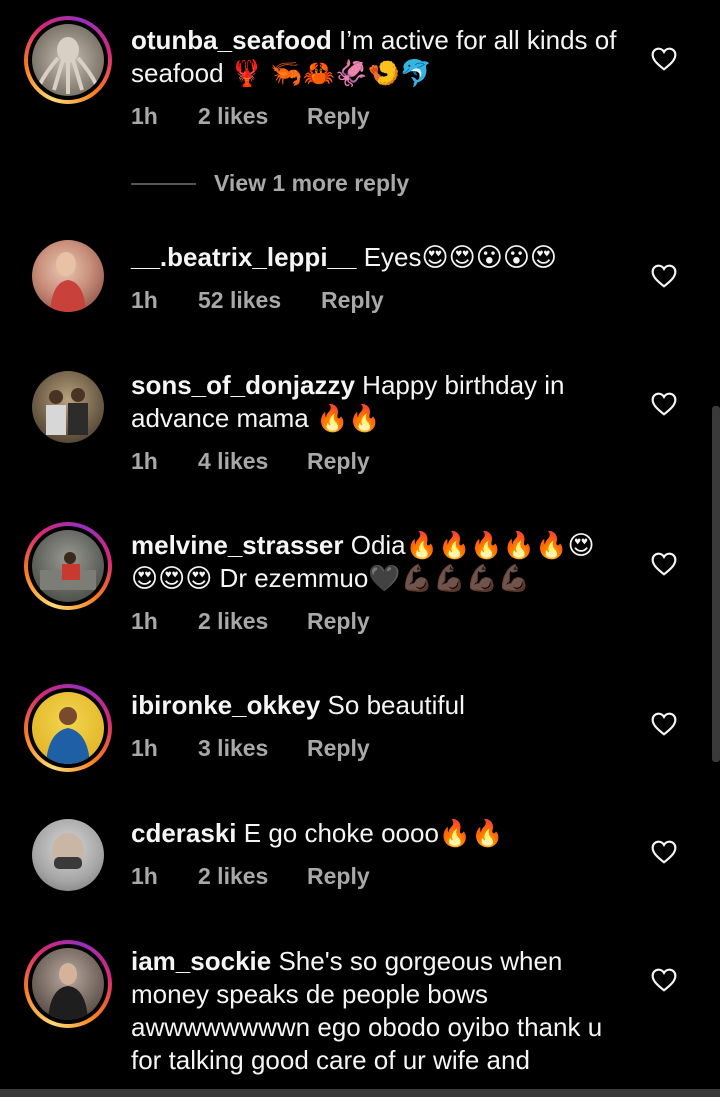 The width and height of the screenshot is (720, 1097). Describe the element at coordinates (460, 257) in the screenshot. I see `comment-text: Eyes😍😍😮😮😍` at that location.